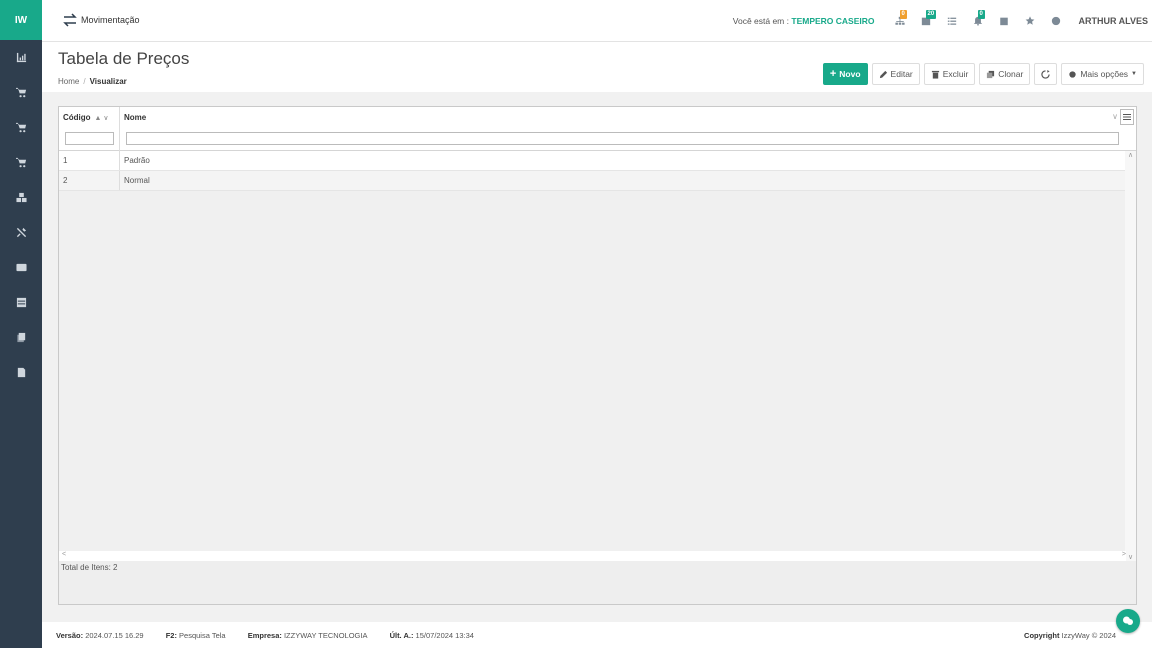 This screenshot has width=1152, height=648. Describe the element at coordinates (137, 180) in the screenshot. I see `cell-nome: Normal` at that location.